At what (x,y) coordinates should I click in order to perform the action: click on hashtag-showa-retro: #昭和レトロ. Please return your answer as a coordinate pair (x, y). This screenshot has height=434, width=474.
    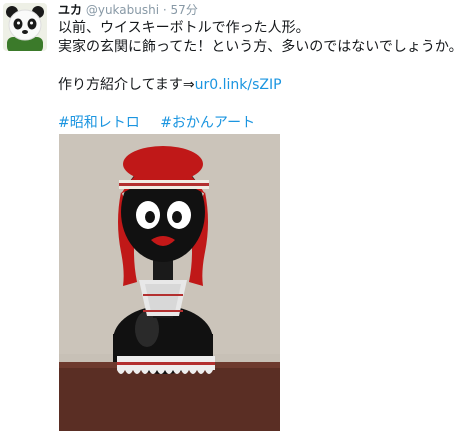
    Looking at the image, I should click on (99, 123).